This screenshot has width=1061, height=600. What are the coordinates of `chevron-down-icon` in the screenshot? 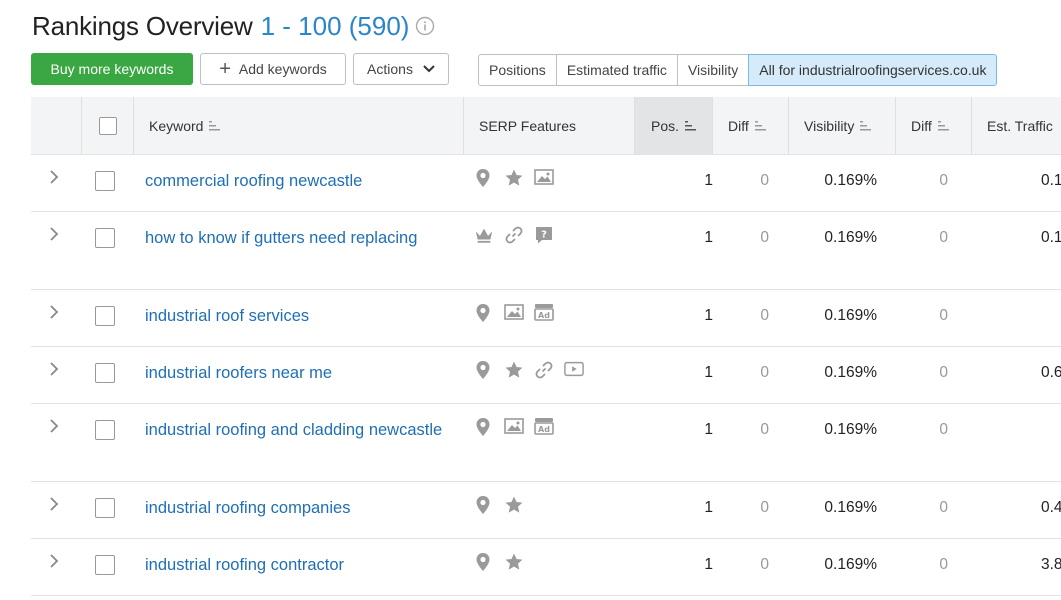 It's located at (429, 69).